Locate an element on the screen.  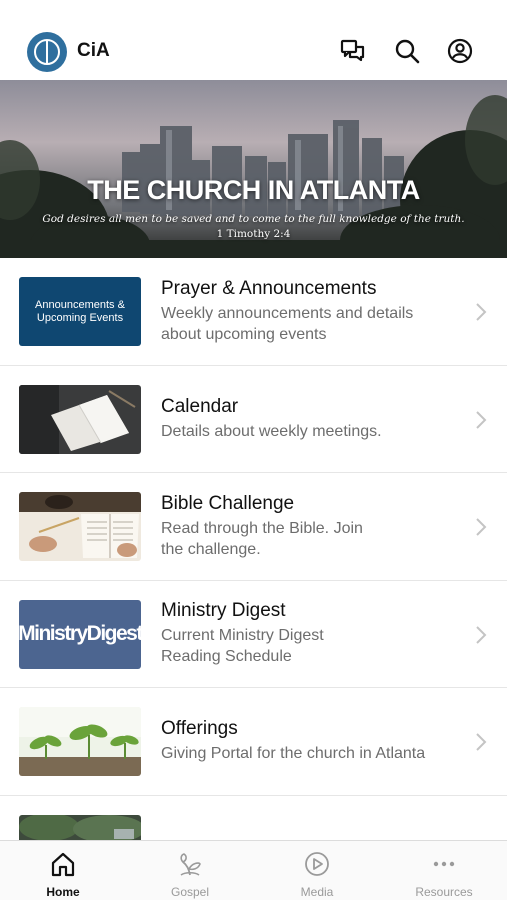
hero-title: THE CHURCH IN ATLANTA is located at coordinates (253, 190).